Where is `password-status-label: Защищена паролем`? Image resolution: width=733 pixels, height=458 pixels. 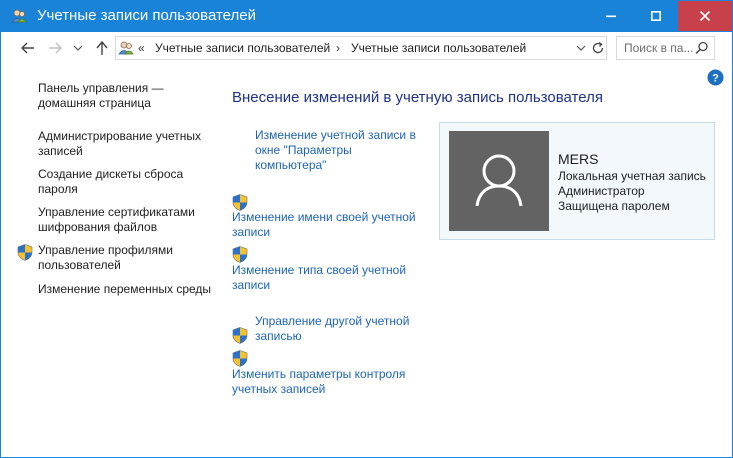 password-status-label: Защищена паролем is located at coordinates (614, 206).